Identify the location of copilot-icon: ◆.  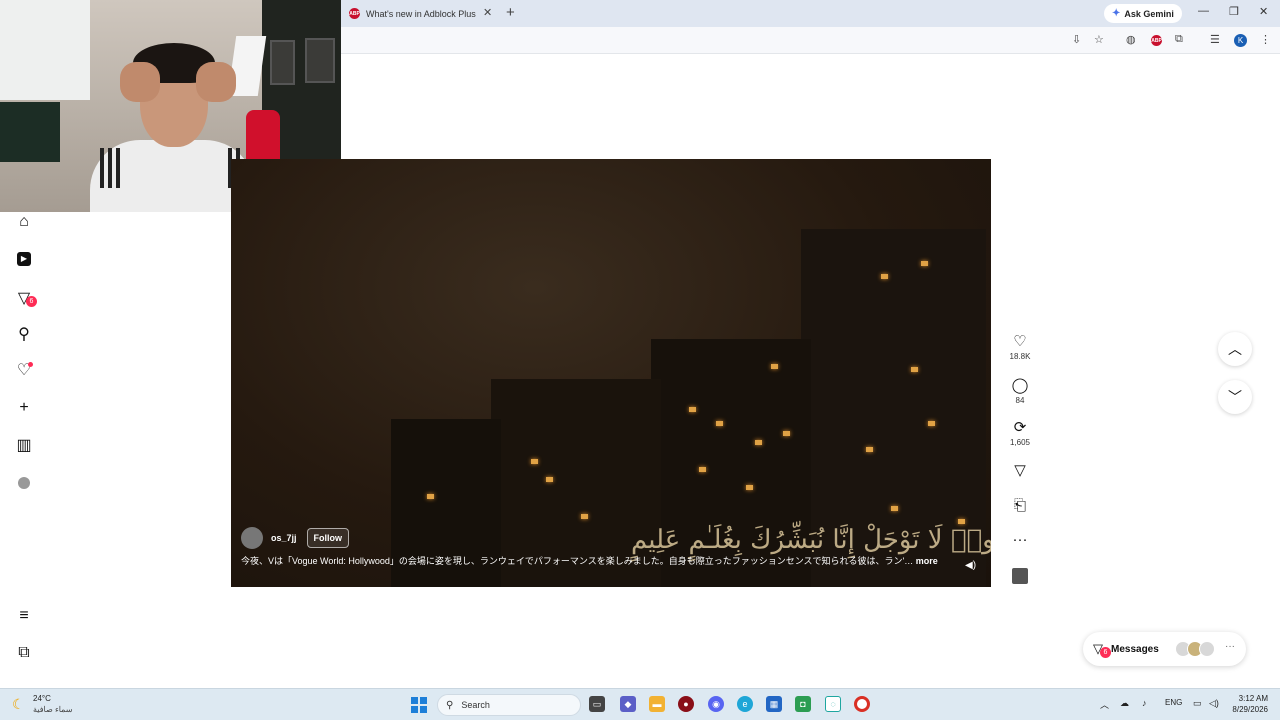
(628, 704).